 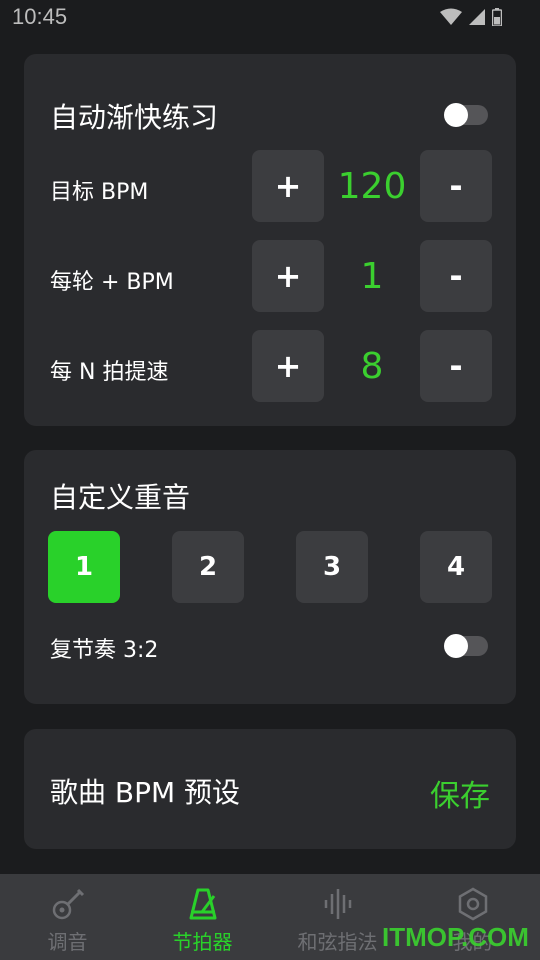 I want to click on target-bpm-value: 120, so click(x=372, y=186).